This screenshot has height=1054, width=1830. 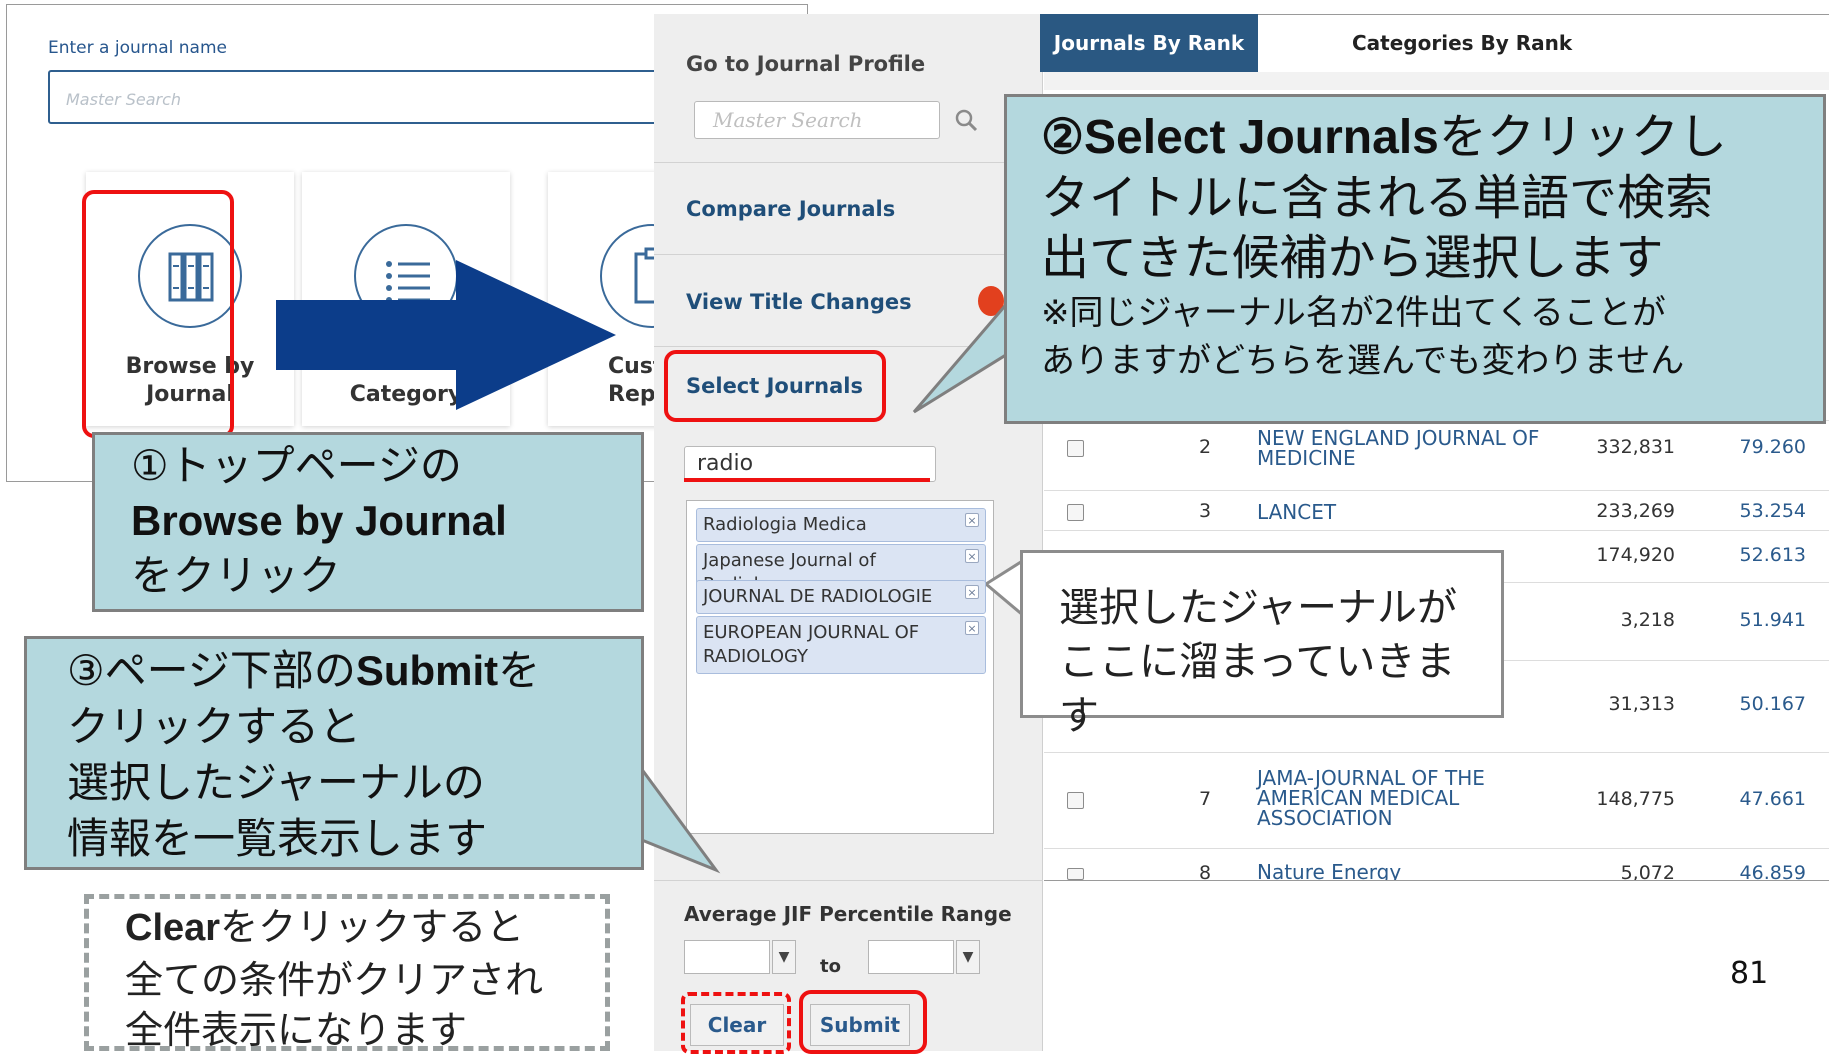 What do you see at coordinates (810, 464) in the screenshot?
I see `journal-search-input: radio` at bounding box center [810, 464].